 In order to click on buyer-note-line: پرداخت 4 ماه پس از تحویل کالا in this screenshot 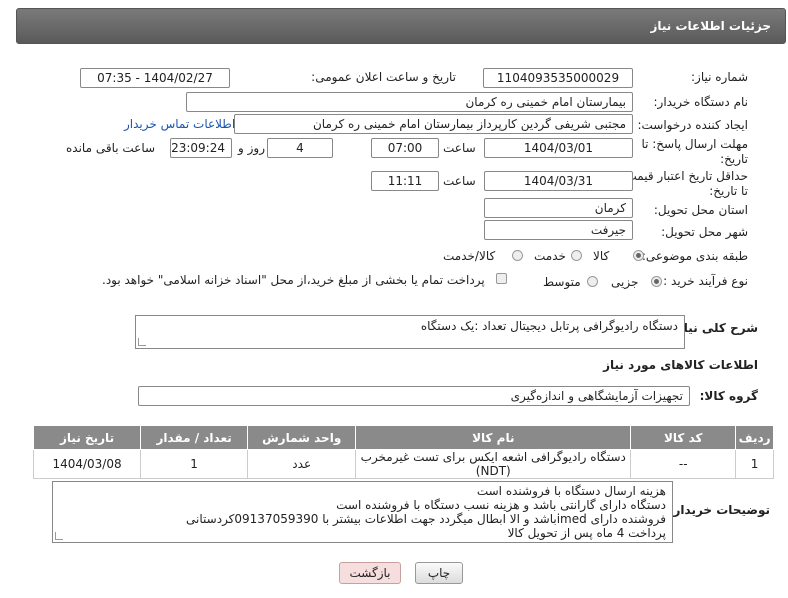, I will do `click(586, 533)`.